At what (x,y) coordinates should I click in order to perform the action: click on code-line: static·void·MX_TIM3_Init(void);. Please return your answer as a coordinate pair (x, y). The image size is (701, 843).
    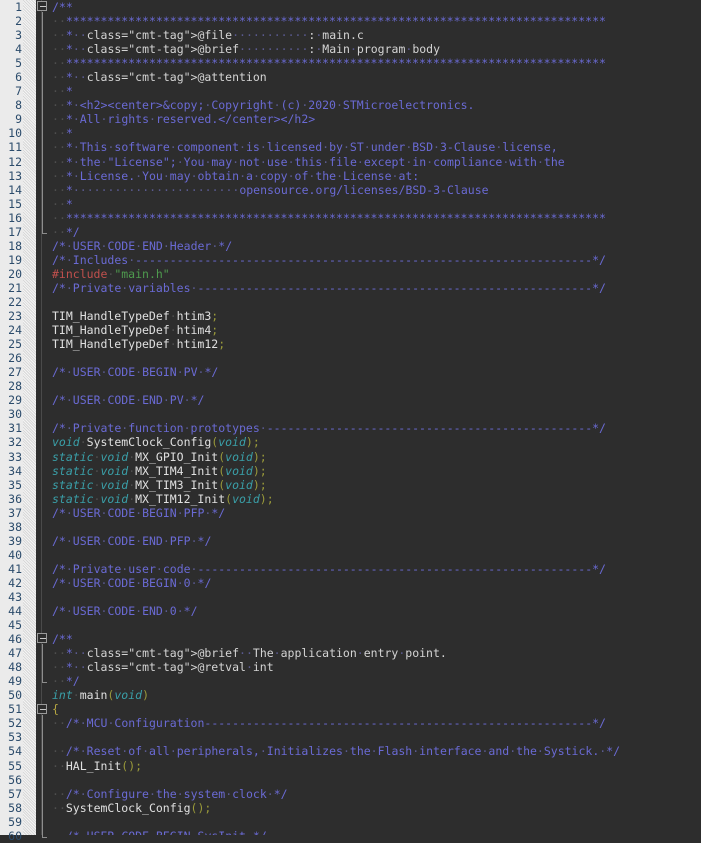
    Looking at the image, I should click on (376, 485).